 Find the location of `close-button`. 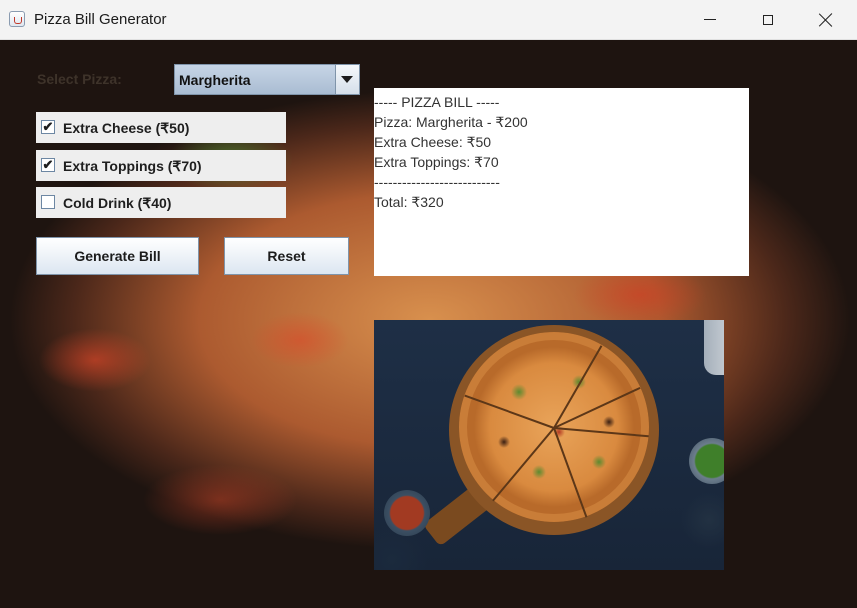

close-button is located at coordinates (826, 19).